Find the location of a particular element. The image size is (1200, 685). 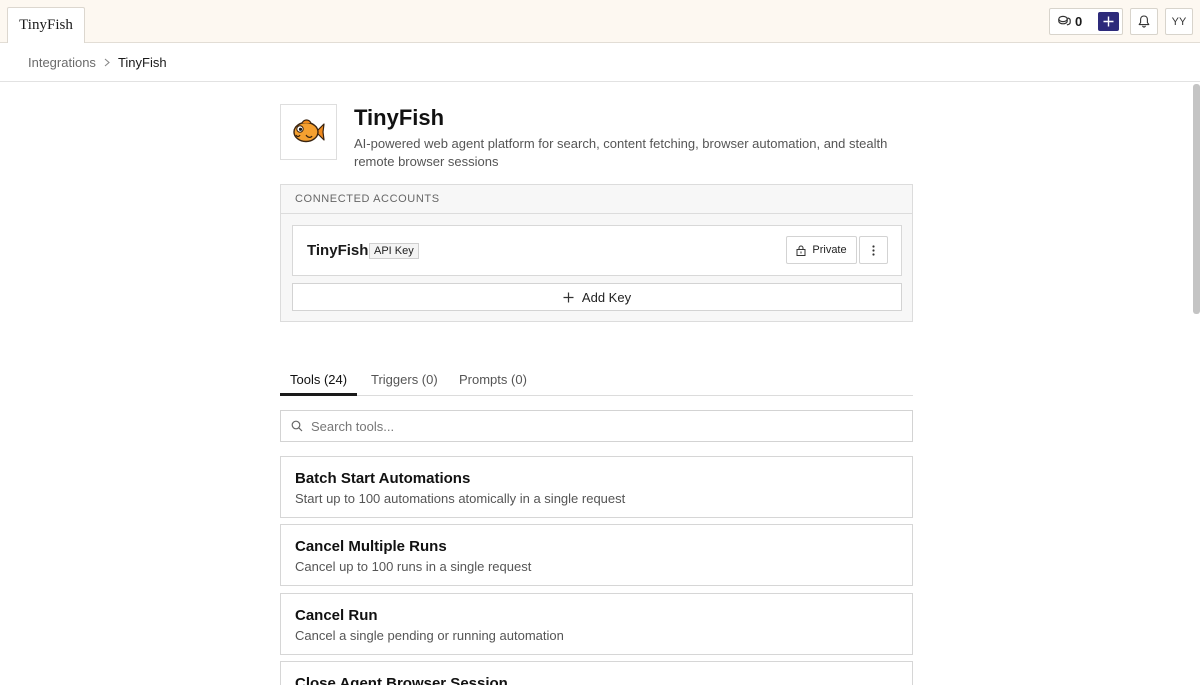

breadcrumb-integrations-link: Integrations is located at coordinates (62, 62).